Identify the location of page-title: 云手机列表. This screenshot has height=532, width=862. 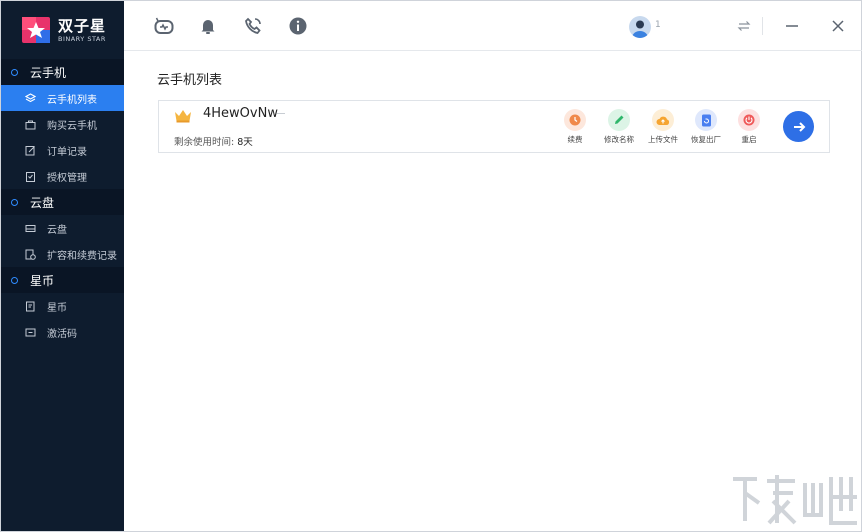
(190, 80).